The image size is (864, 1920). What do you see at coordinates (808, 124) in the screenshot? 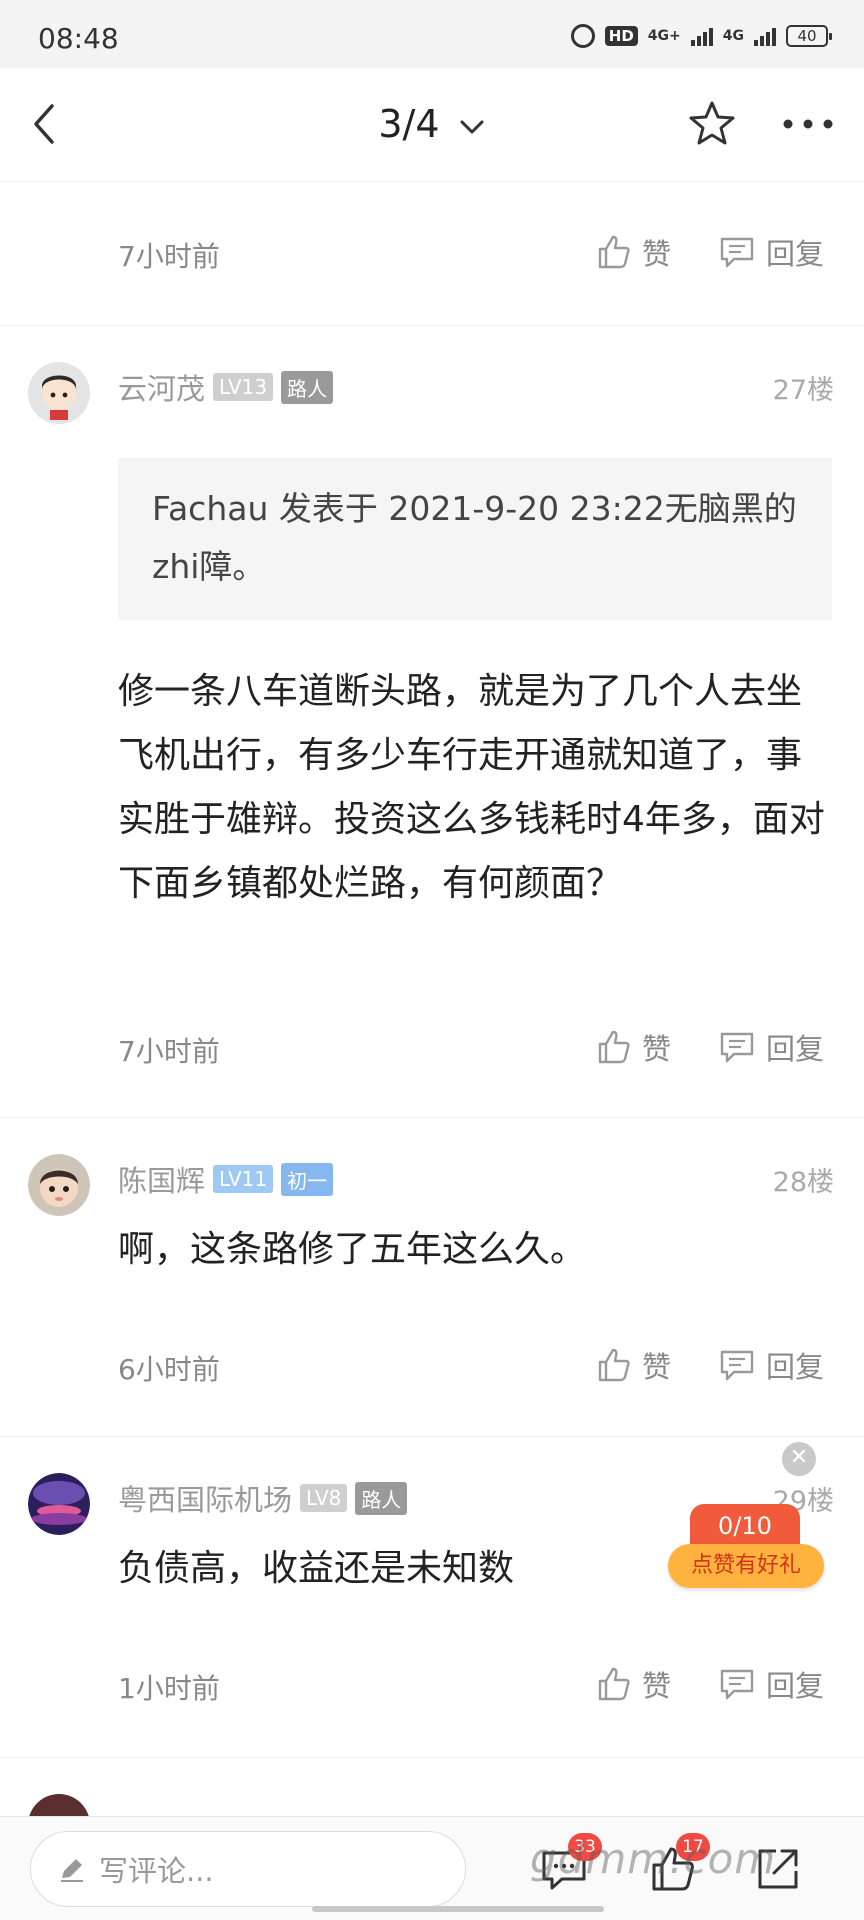
I see `more-icon` at bounding box center [808, 124].